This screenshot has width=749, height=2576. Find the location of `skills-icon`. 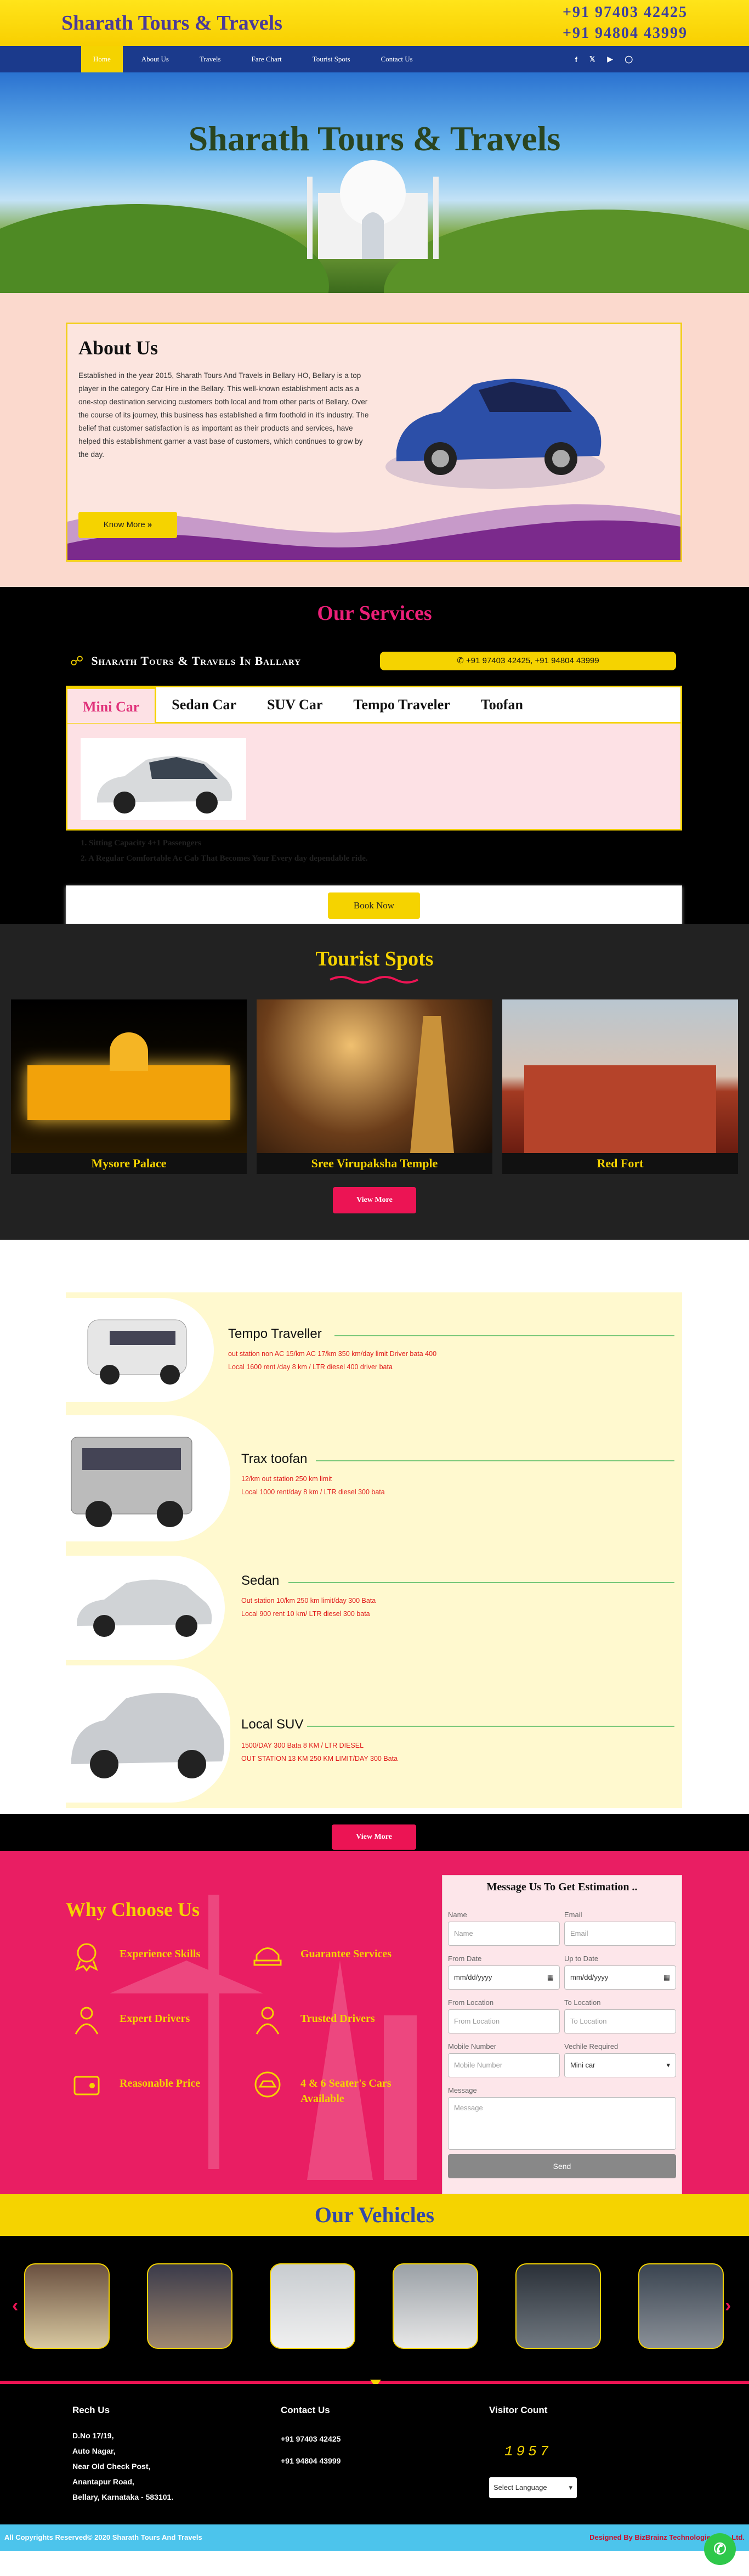

skills-icon is located at coordinates (87, 1957).